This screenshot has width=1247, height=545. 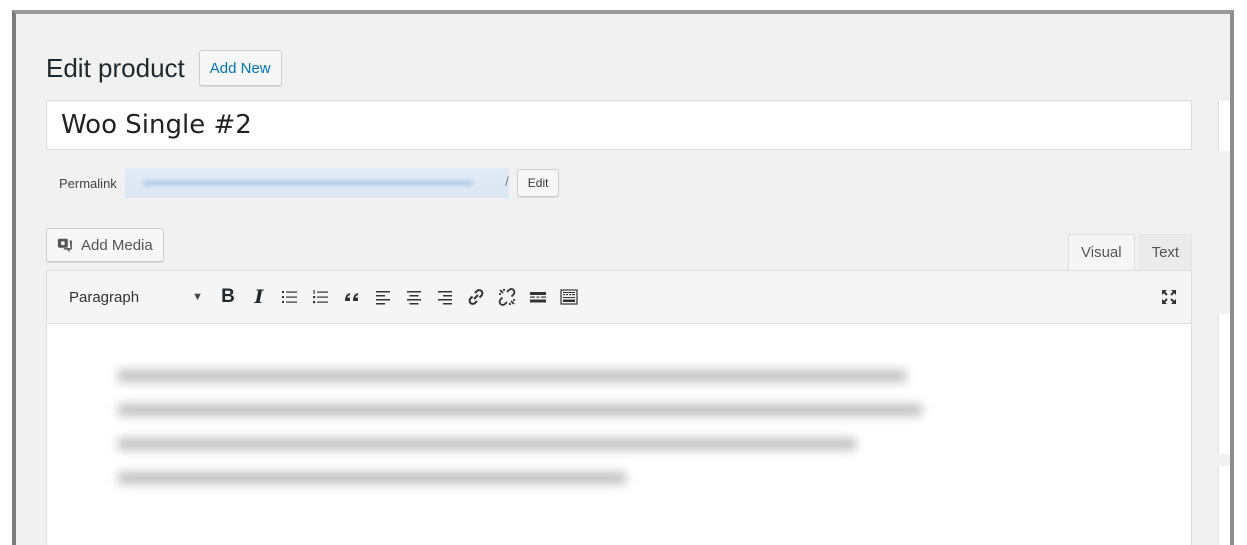 What do you see at coordinates (290, 297) in the screenshot?
I see `bulleted-list-icon` at bounding box center [290, 297].